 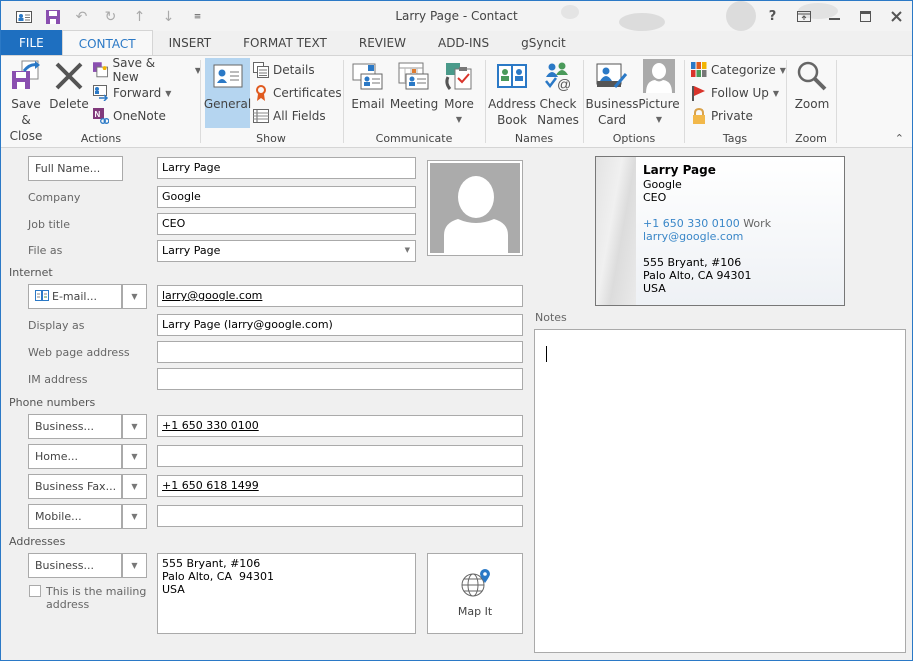 What do you see at coordinates (261, 70) in the screenshot?
I see `details-icon` at bounding box center [261, 70].